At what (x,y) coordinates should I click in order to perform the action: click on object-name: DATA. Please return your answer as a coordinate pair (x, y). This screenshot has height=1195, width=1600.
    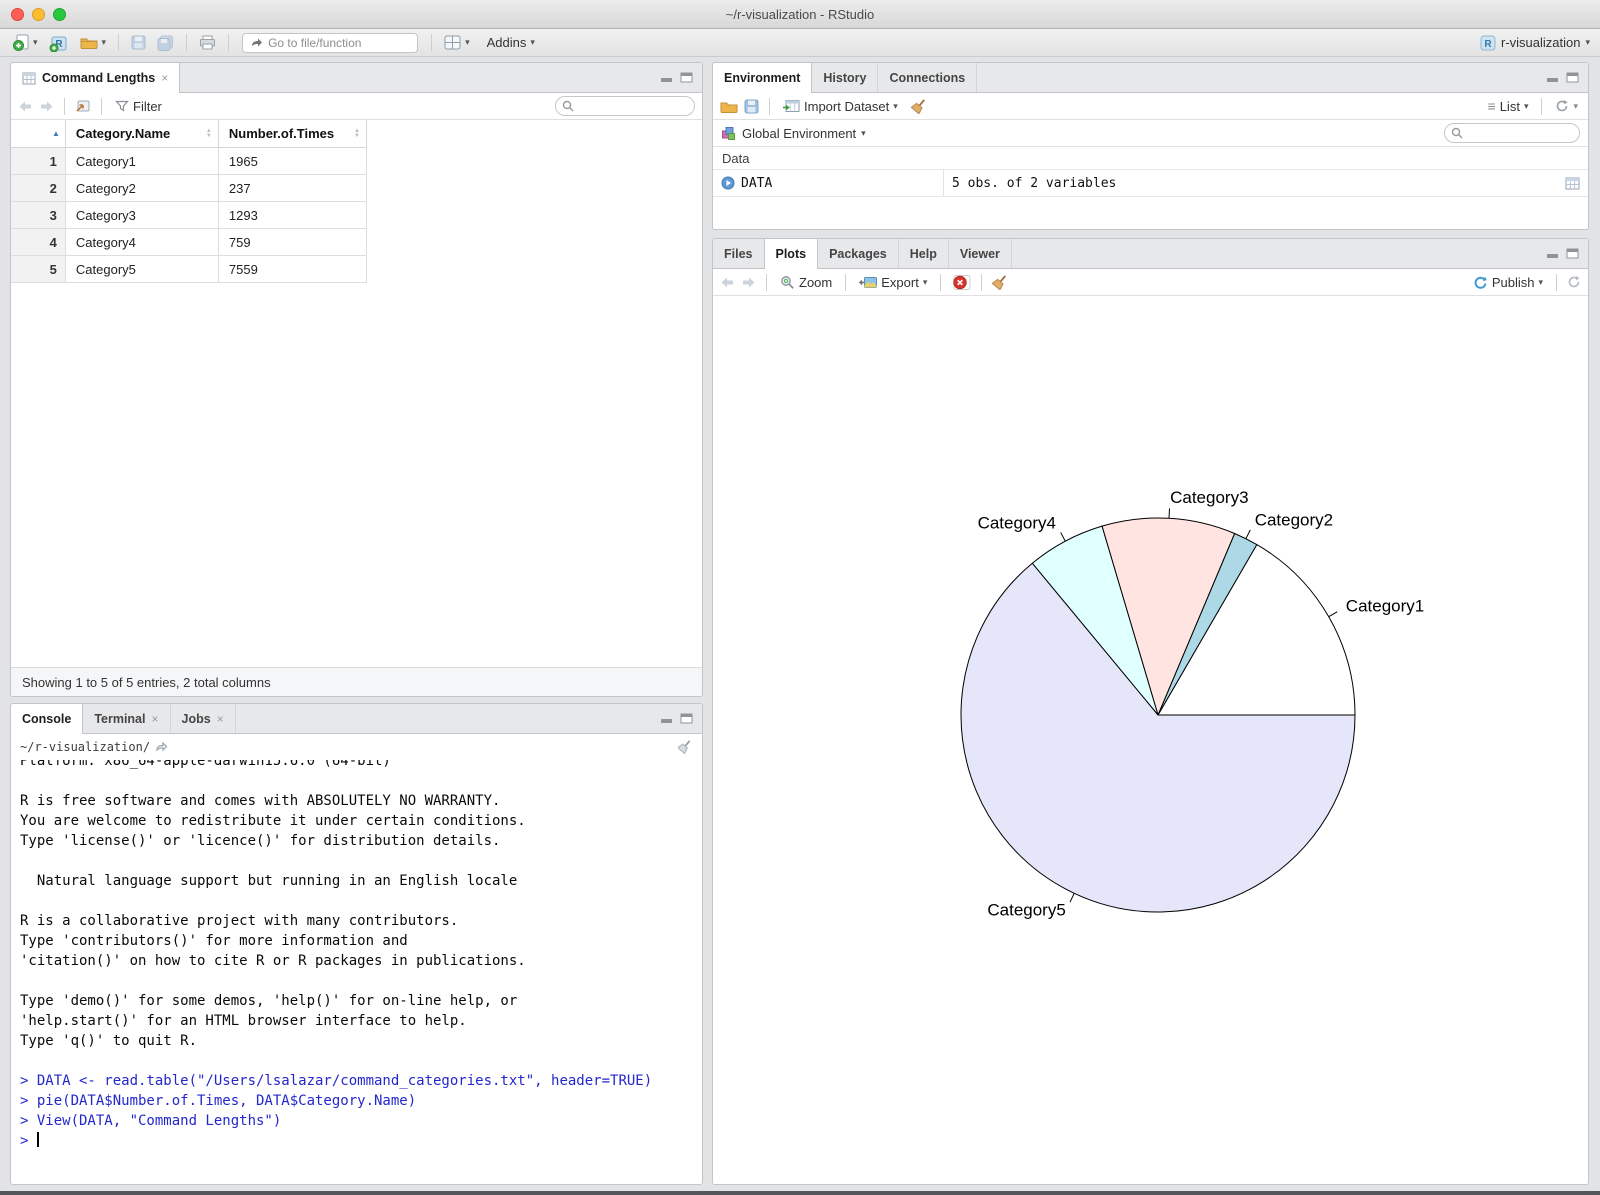
    Looking at the image, I should click on (757, 183).